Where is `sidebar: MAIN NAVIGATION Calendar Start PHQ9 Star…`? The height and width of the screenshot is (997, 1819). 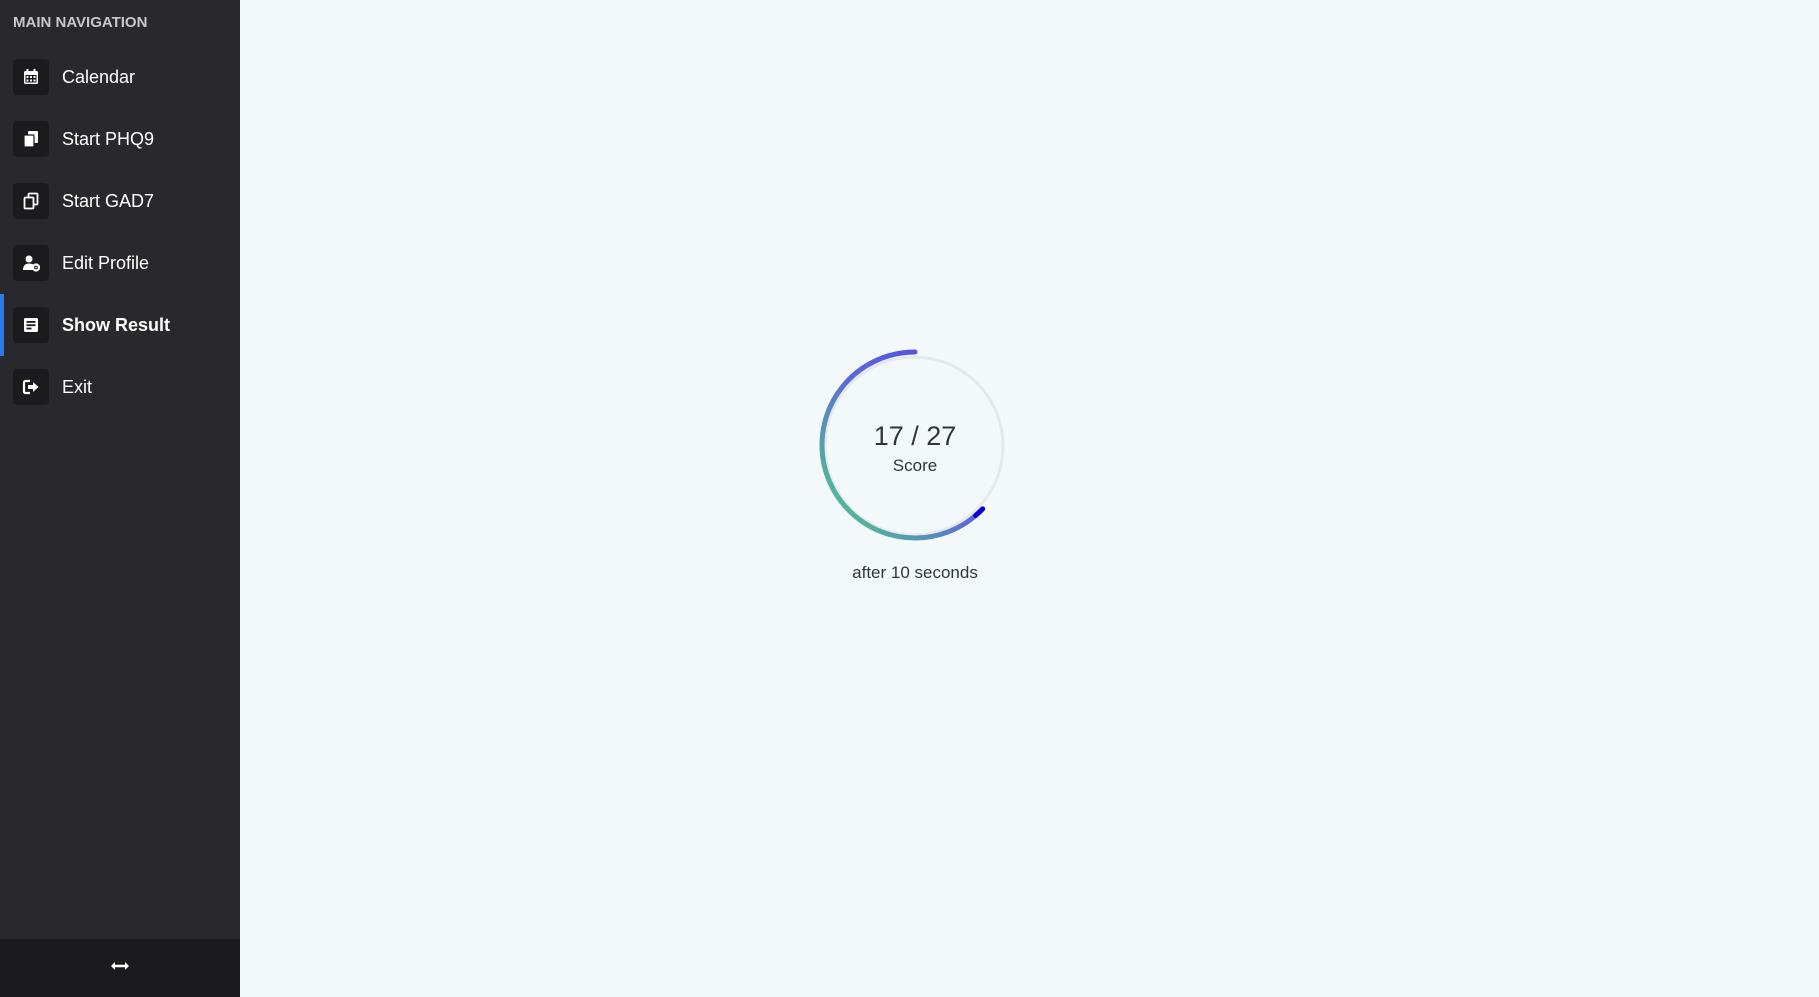
sidebar: MAIN NAVIGATION Calendar Start PHQ9 Star… is located at coordinates (120, 498).